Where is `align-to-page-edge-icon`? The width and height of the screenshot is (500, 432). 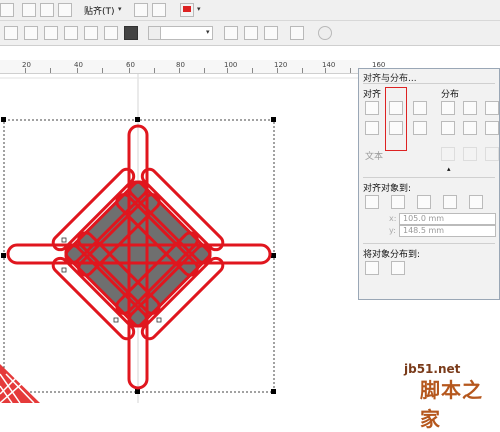 align-to-page-edge-icon is located at coordinates (398, 202).